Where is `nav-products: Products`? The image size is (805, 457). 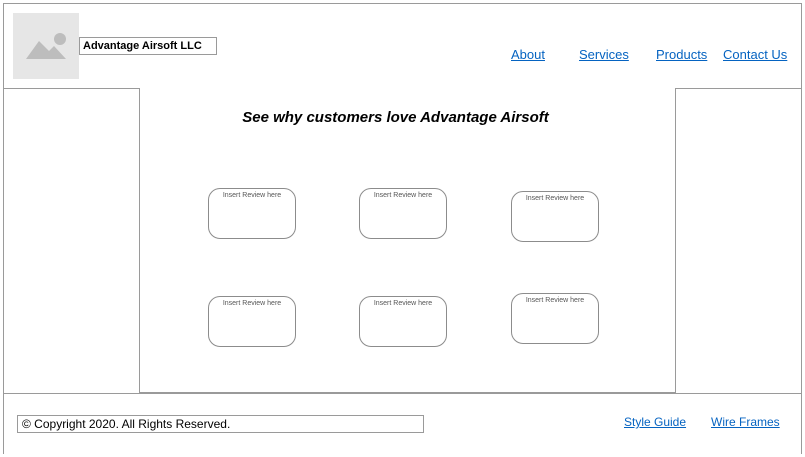 nav-products: Products is located at coordinates (681, 55).